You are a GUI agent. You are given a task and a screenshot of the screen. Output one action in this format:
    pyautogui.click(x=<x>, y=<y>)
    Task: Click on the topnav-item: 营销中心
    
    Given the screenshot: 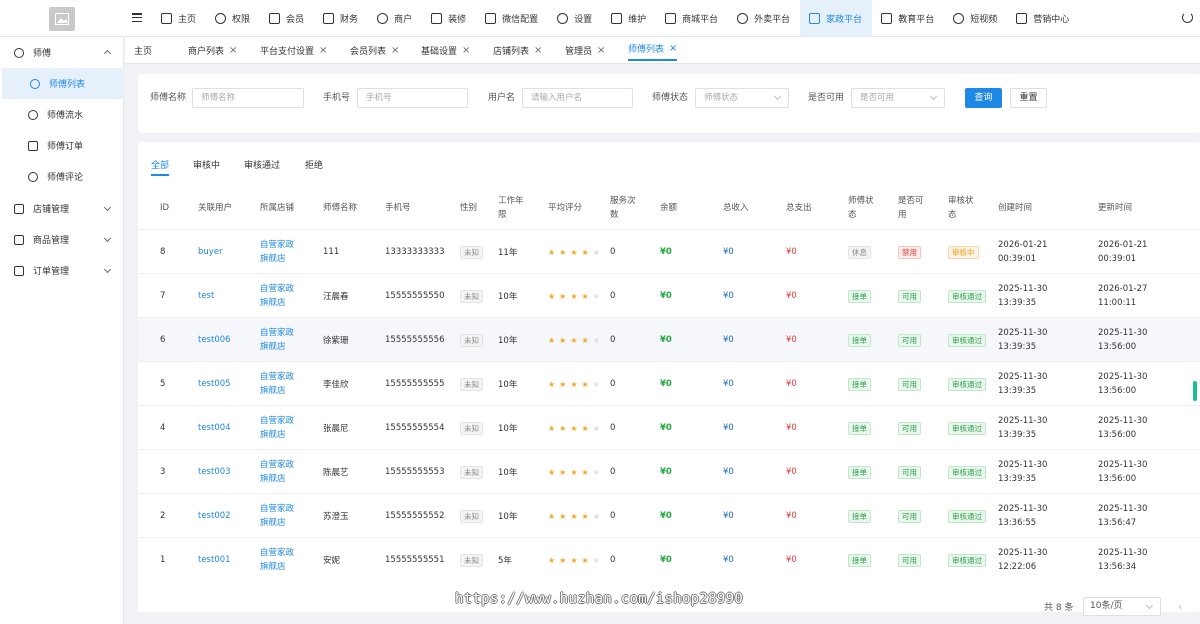 What is the action you would take?
    pyautogui.click(x=1043, y=18)
    